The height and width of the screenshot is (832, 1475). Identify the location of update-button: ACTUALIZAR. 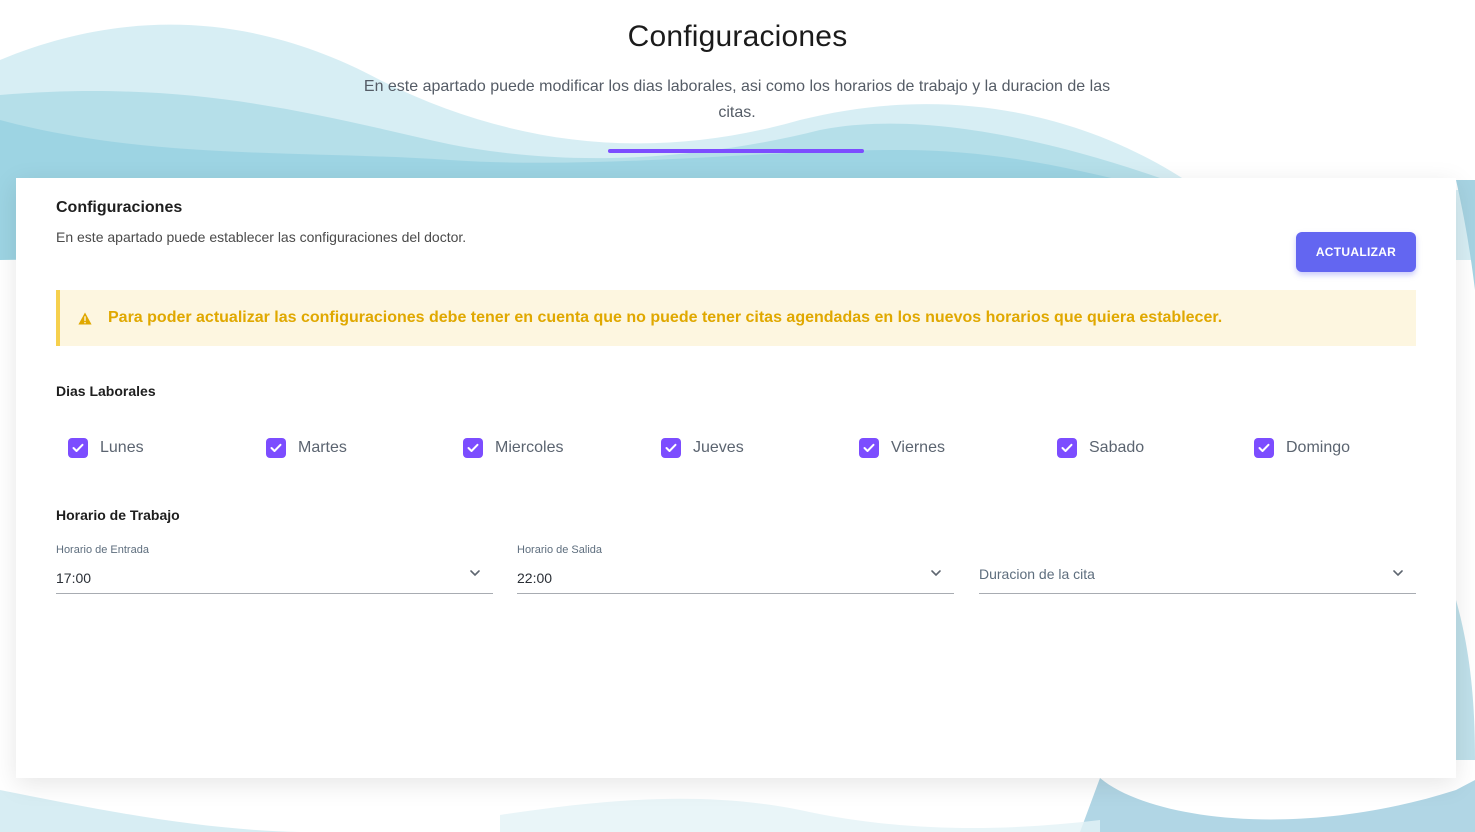
(1356, 252).